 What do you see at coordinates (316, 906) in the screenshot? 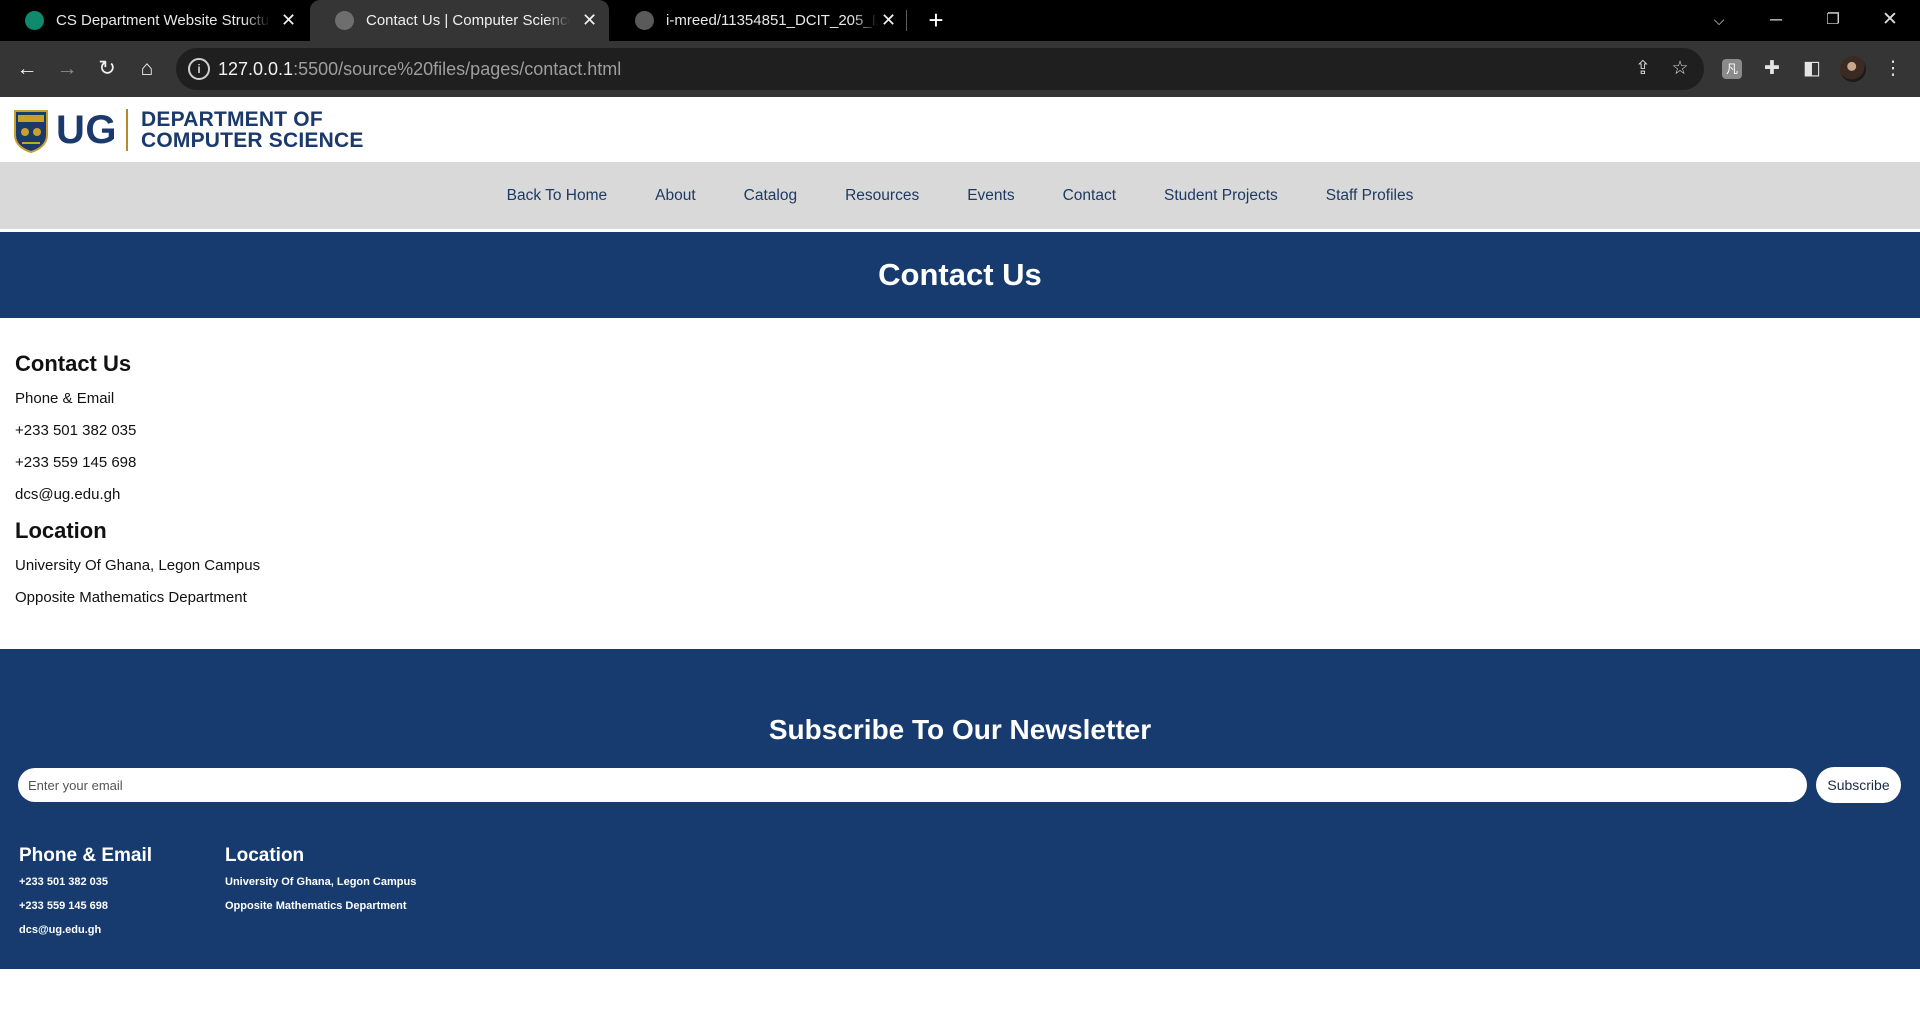
I see `footer-location-2: Opposite Mathematics Department` at bounding box center [316, 906].